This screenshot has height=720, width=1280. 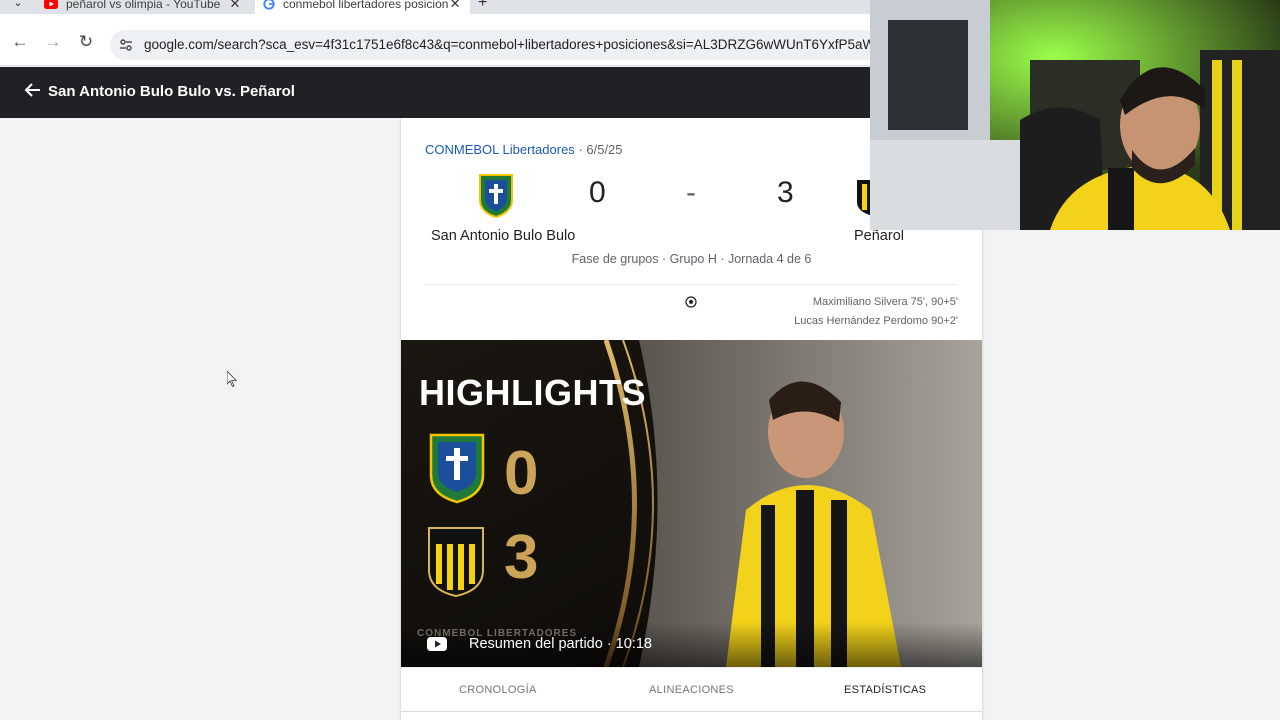 What do you see at coordinates (366, 5) in the screenshot?
I see `tab-title: conmebol libertadores posicion` at bounding box center [366, 5].